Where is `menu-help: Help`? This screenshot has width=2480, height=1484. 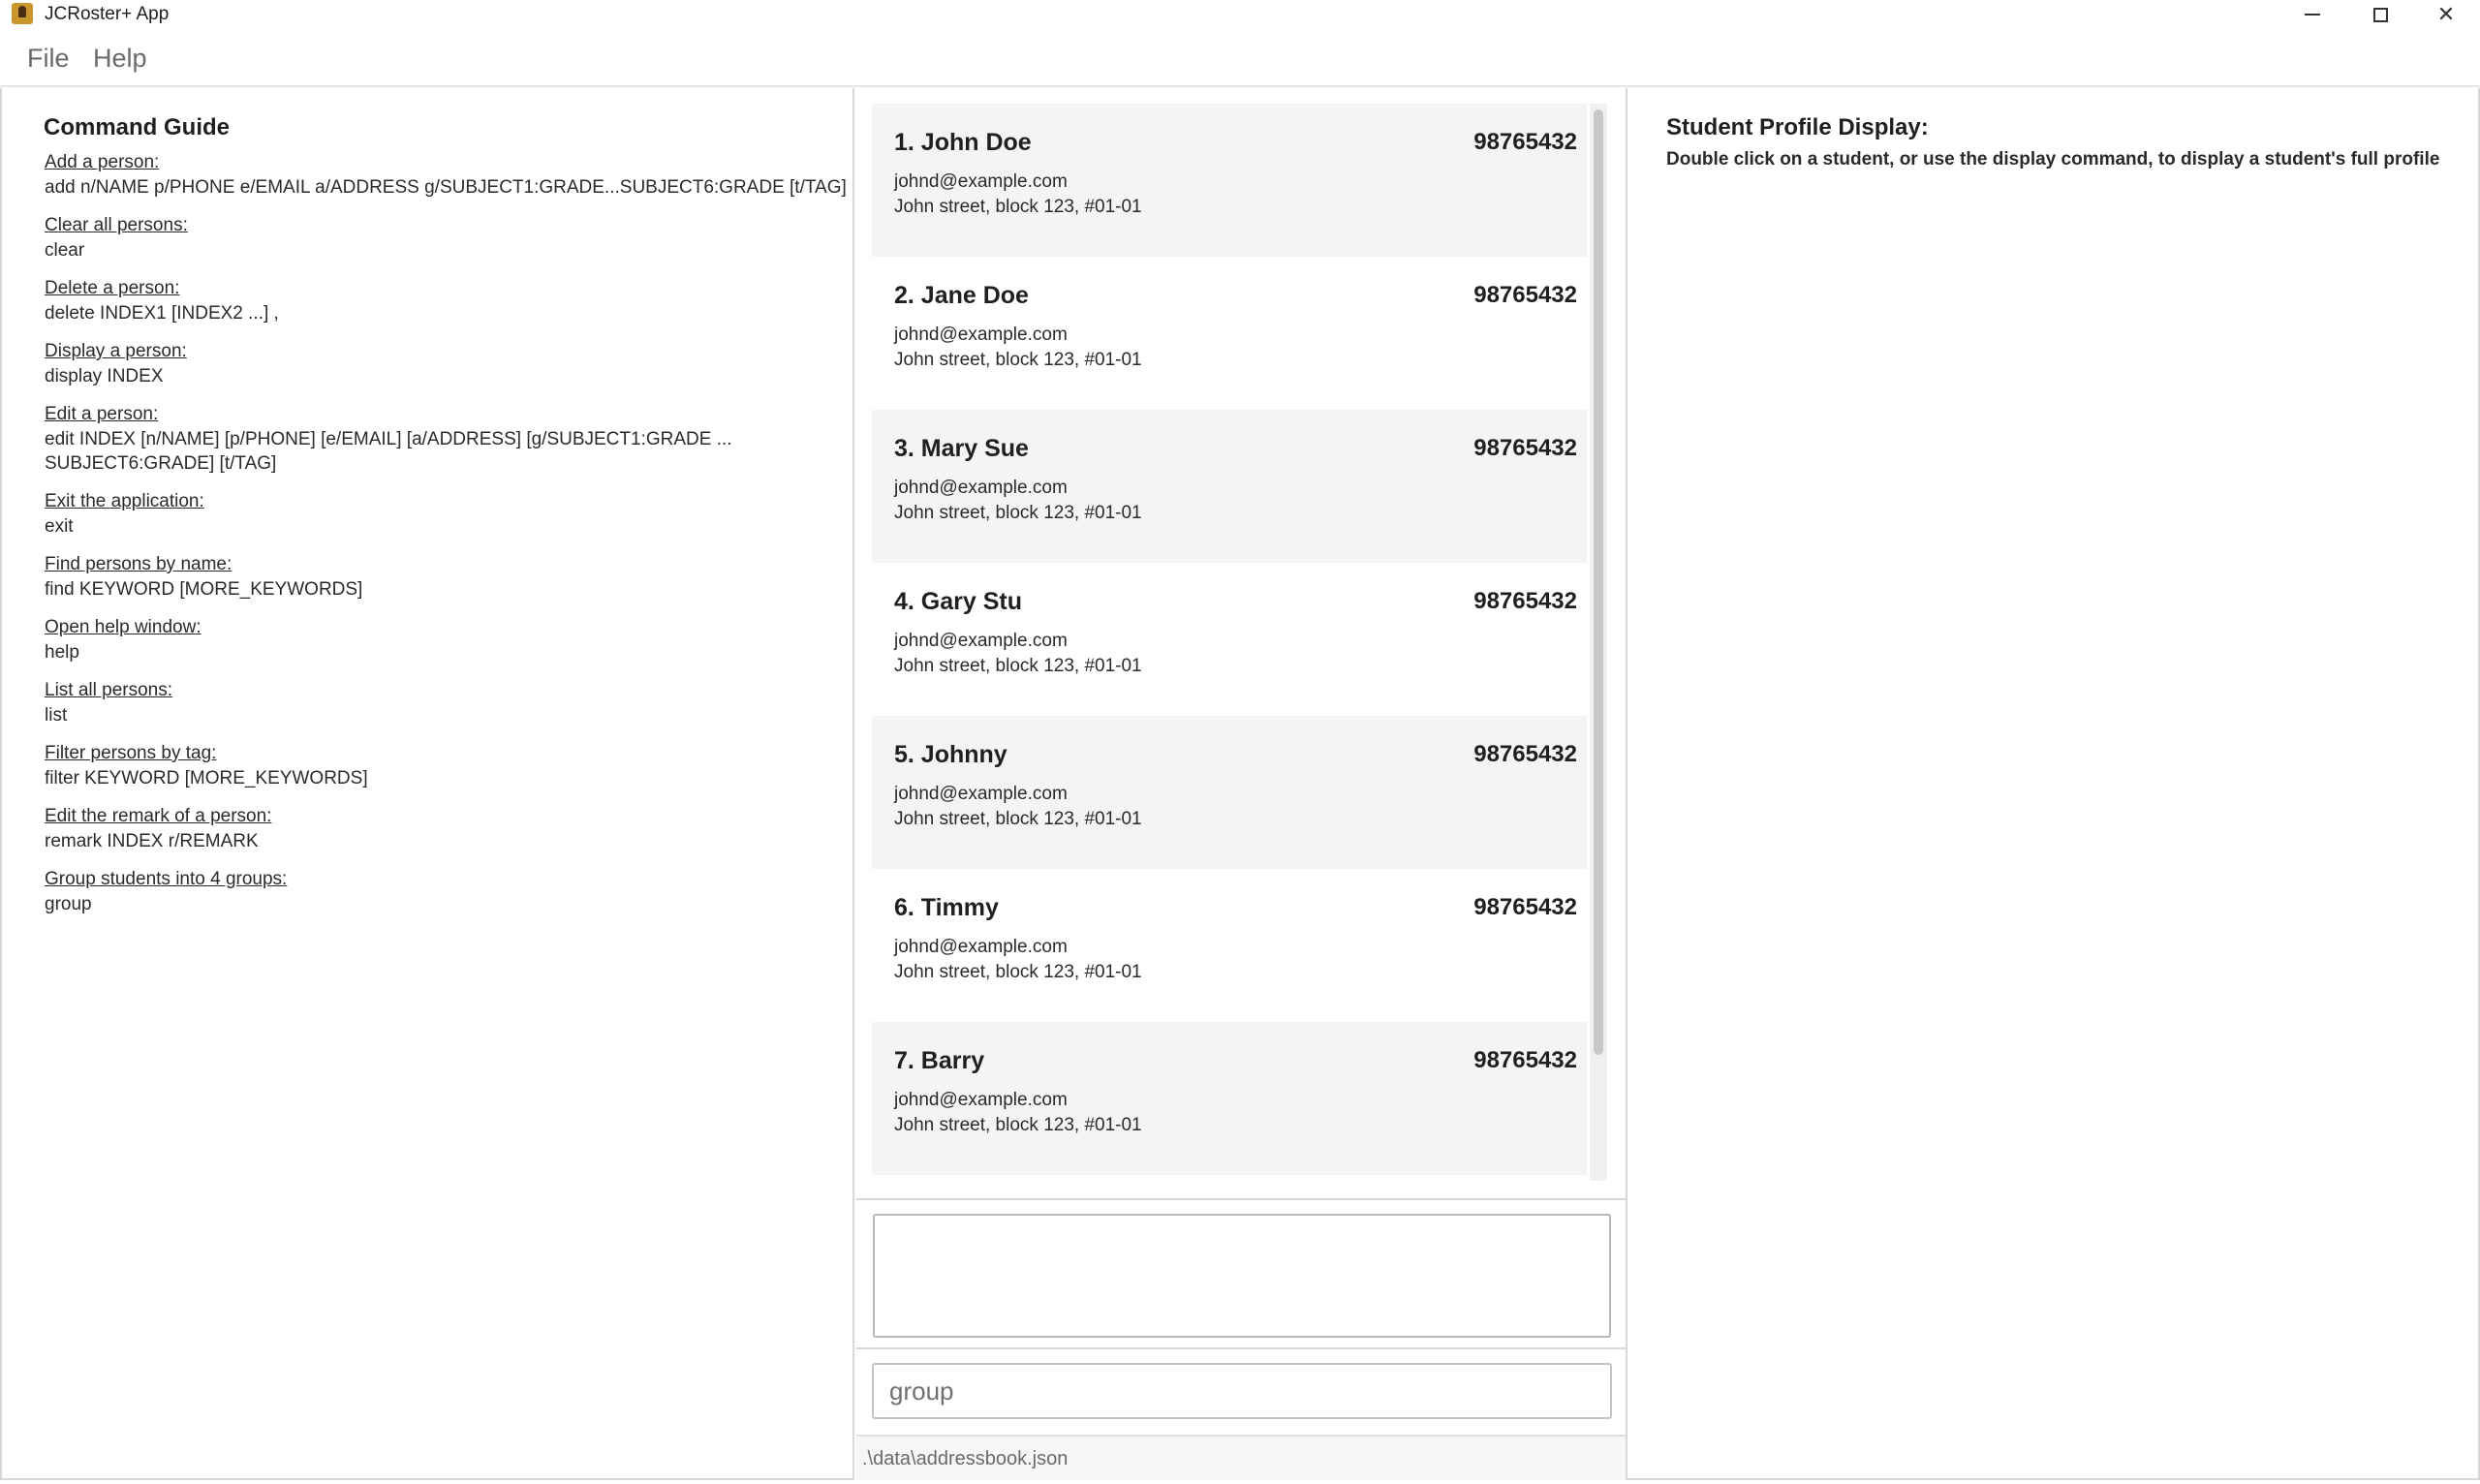
menu-help: Help is located at coordinates (120, 59).